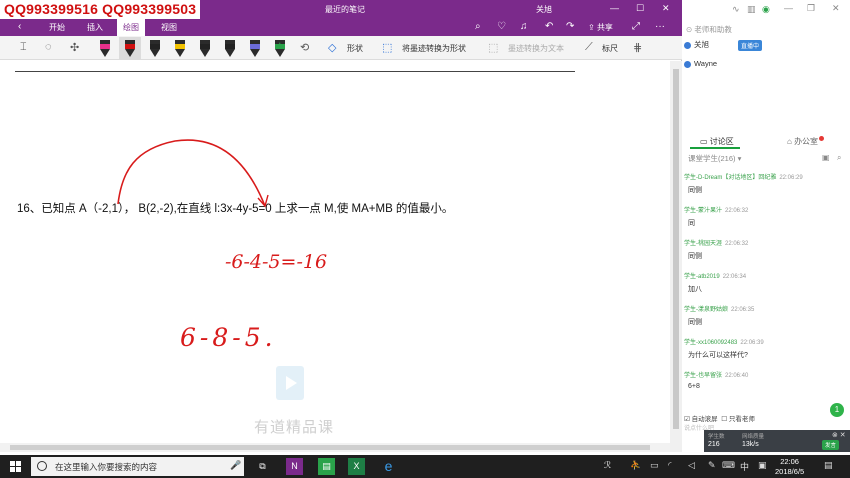  Describe the element at coordinates (753, 437) in the screenshot. I see `speed-label: 网络质量` at that location.